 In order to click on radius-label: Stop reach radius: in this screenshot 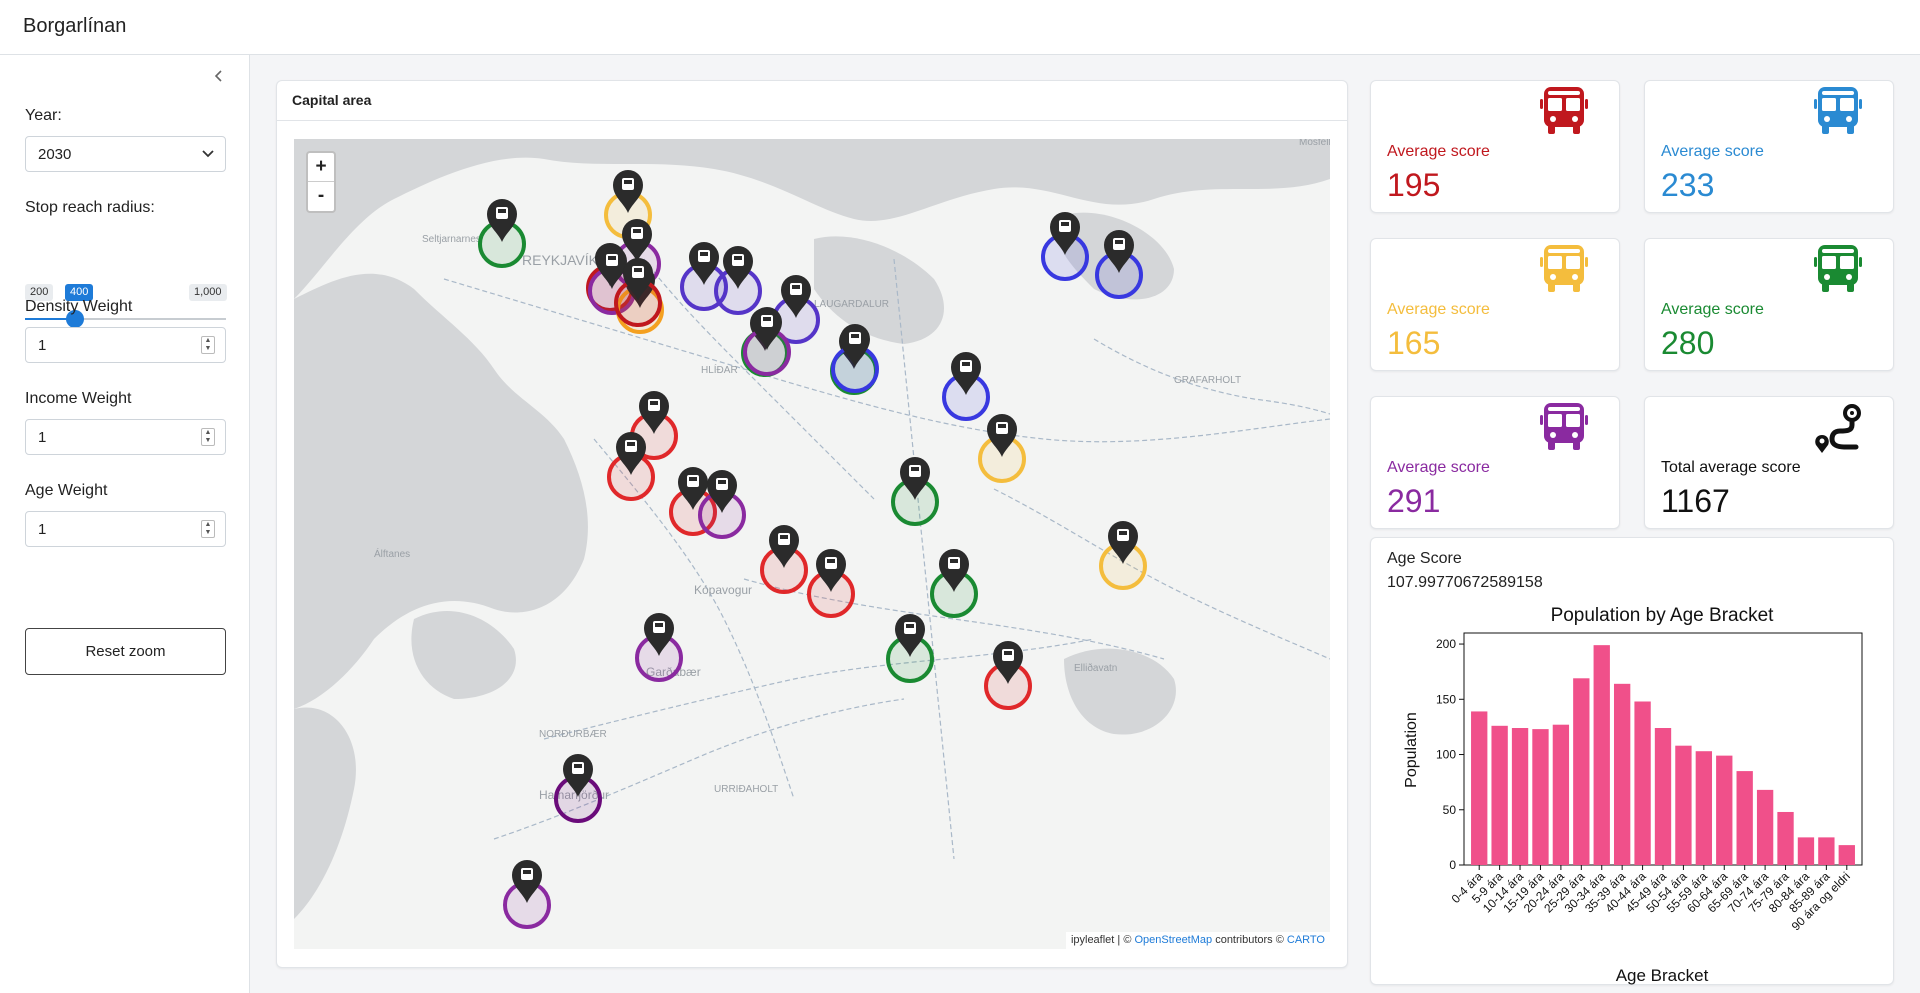, I will do `click(90, 207)`.